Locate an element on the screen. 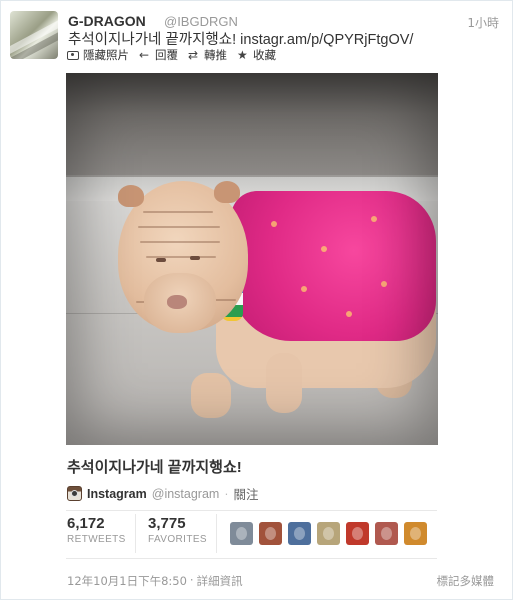 Image resolution: width=513 pixels, height=600 pixels. tweet-meta: 12年10月1日下午8:50 · 詳細資訊 is located at coordinates (155, 581).